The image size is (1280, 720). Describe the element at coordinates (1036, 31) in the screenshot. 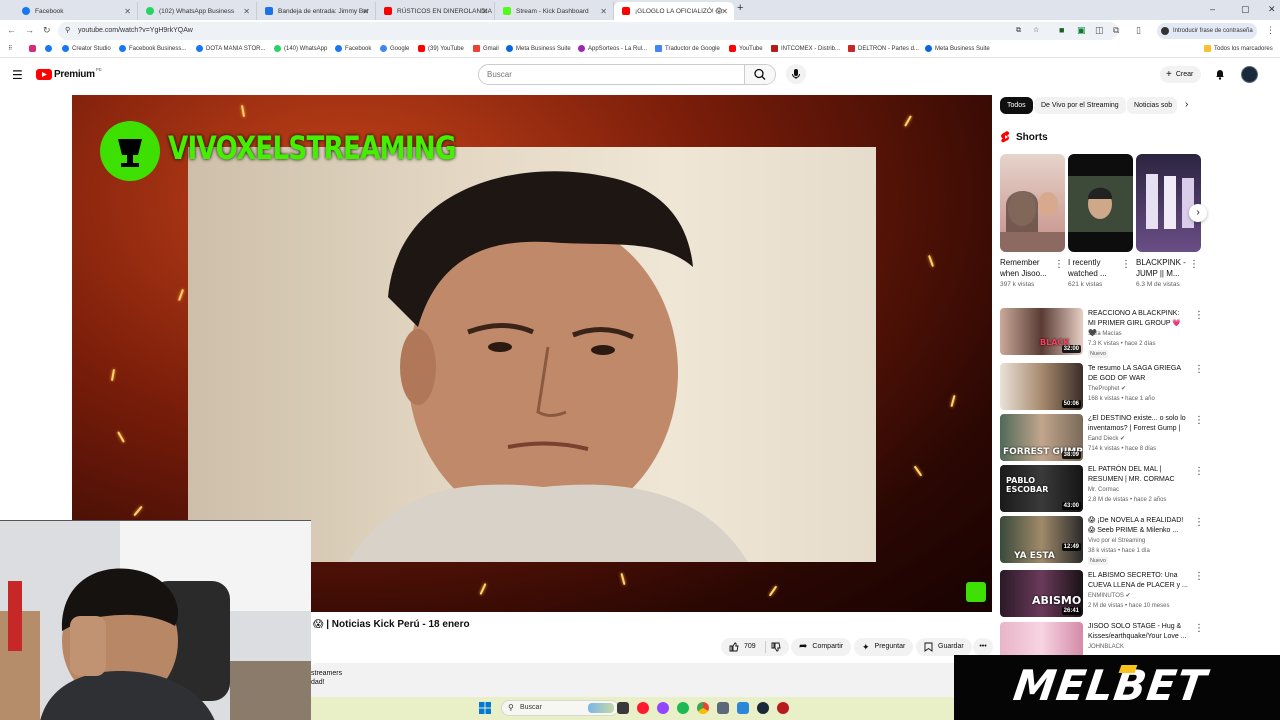

I see `star-icon: ☆` at that location.